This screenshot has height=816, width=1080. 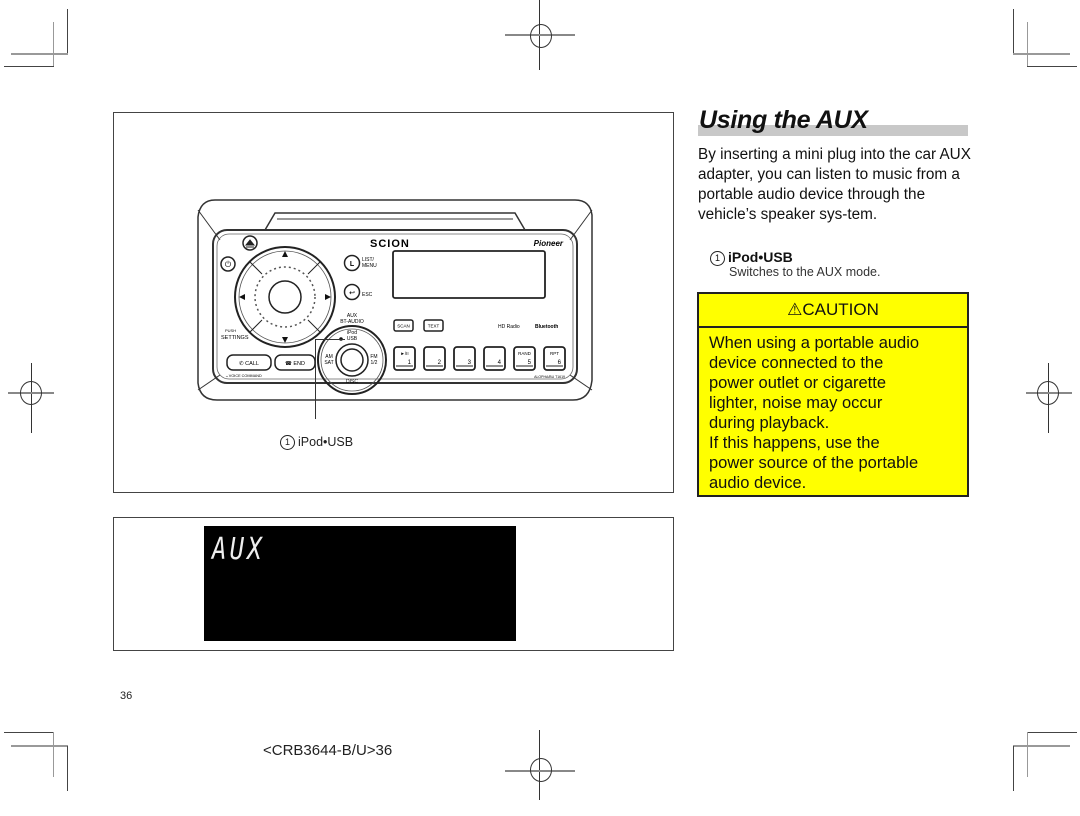 What do you see at coordinates (285, 254) in the screenshot?
I see `up-arrow-icon` at bounding box center [285, 254].